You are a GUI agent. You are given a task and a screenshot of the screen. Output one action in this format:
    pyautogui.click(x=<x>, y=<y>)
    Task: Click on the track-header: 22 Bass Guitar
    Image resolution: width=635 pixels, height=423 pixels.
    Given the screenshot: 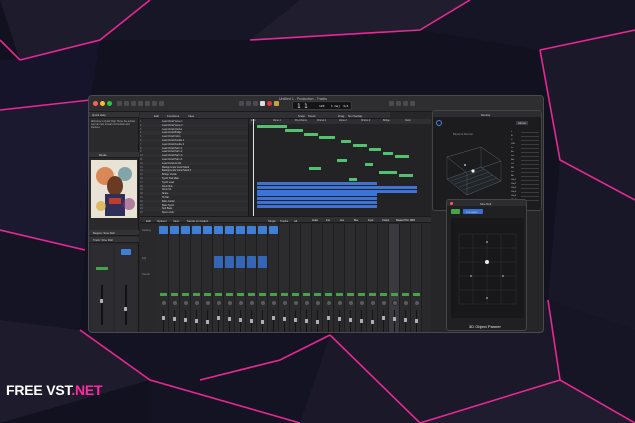 What is the action you would take?
    pyautogui.click(x=194, y=201)
    